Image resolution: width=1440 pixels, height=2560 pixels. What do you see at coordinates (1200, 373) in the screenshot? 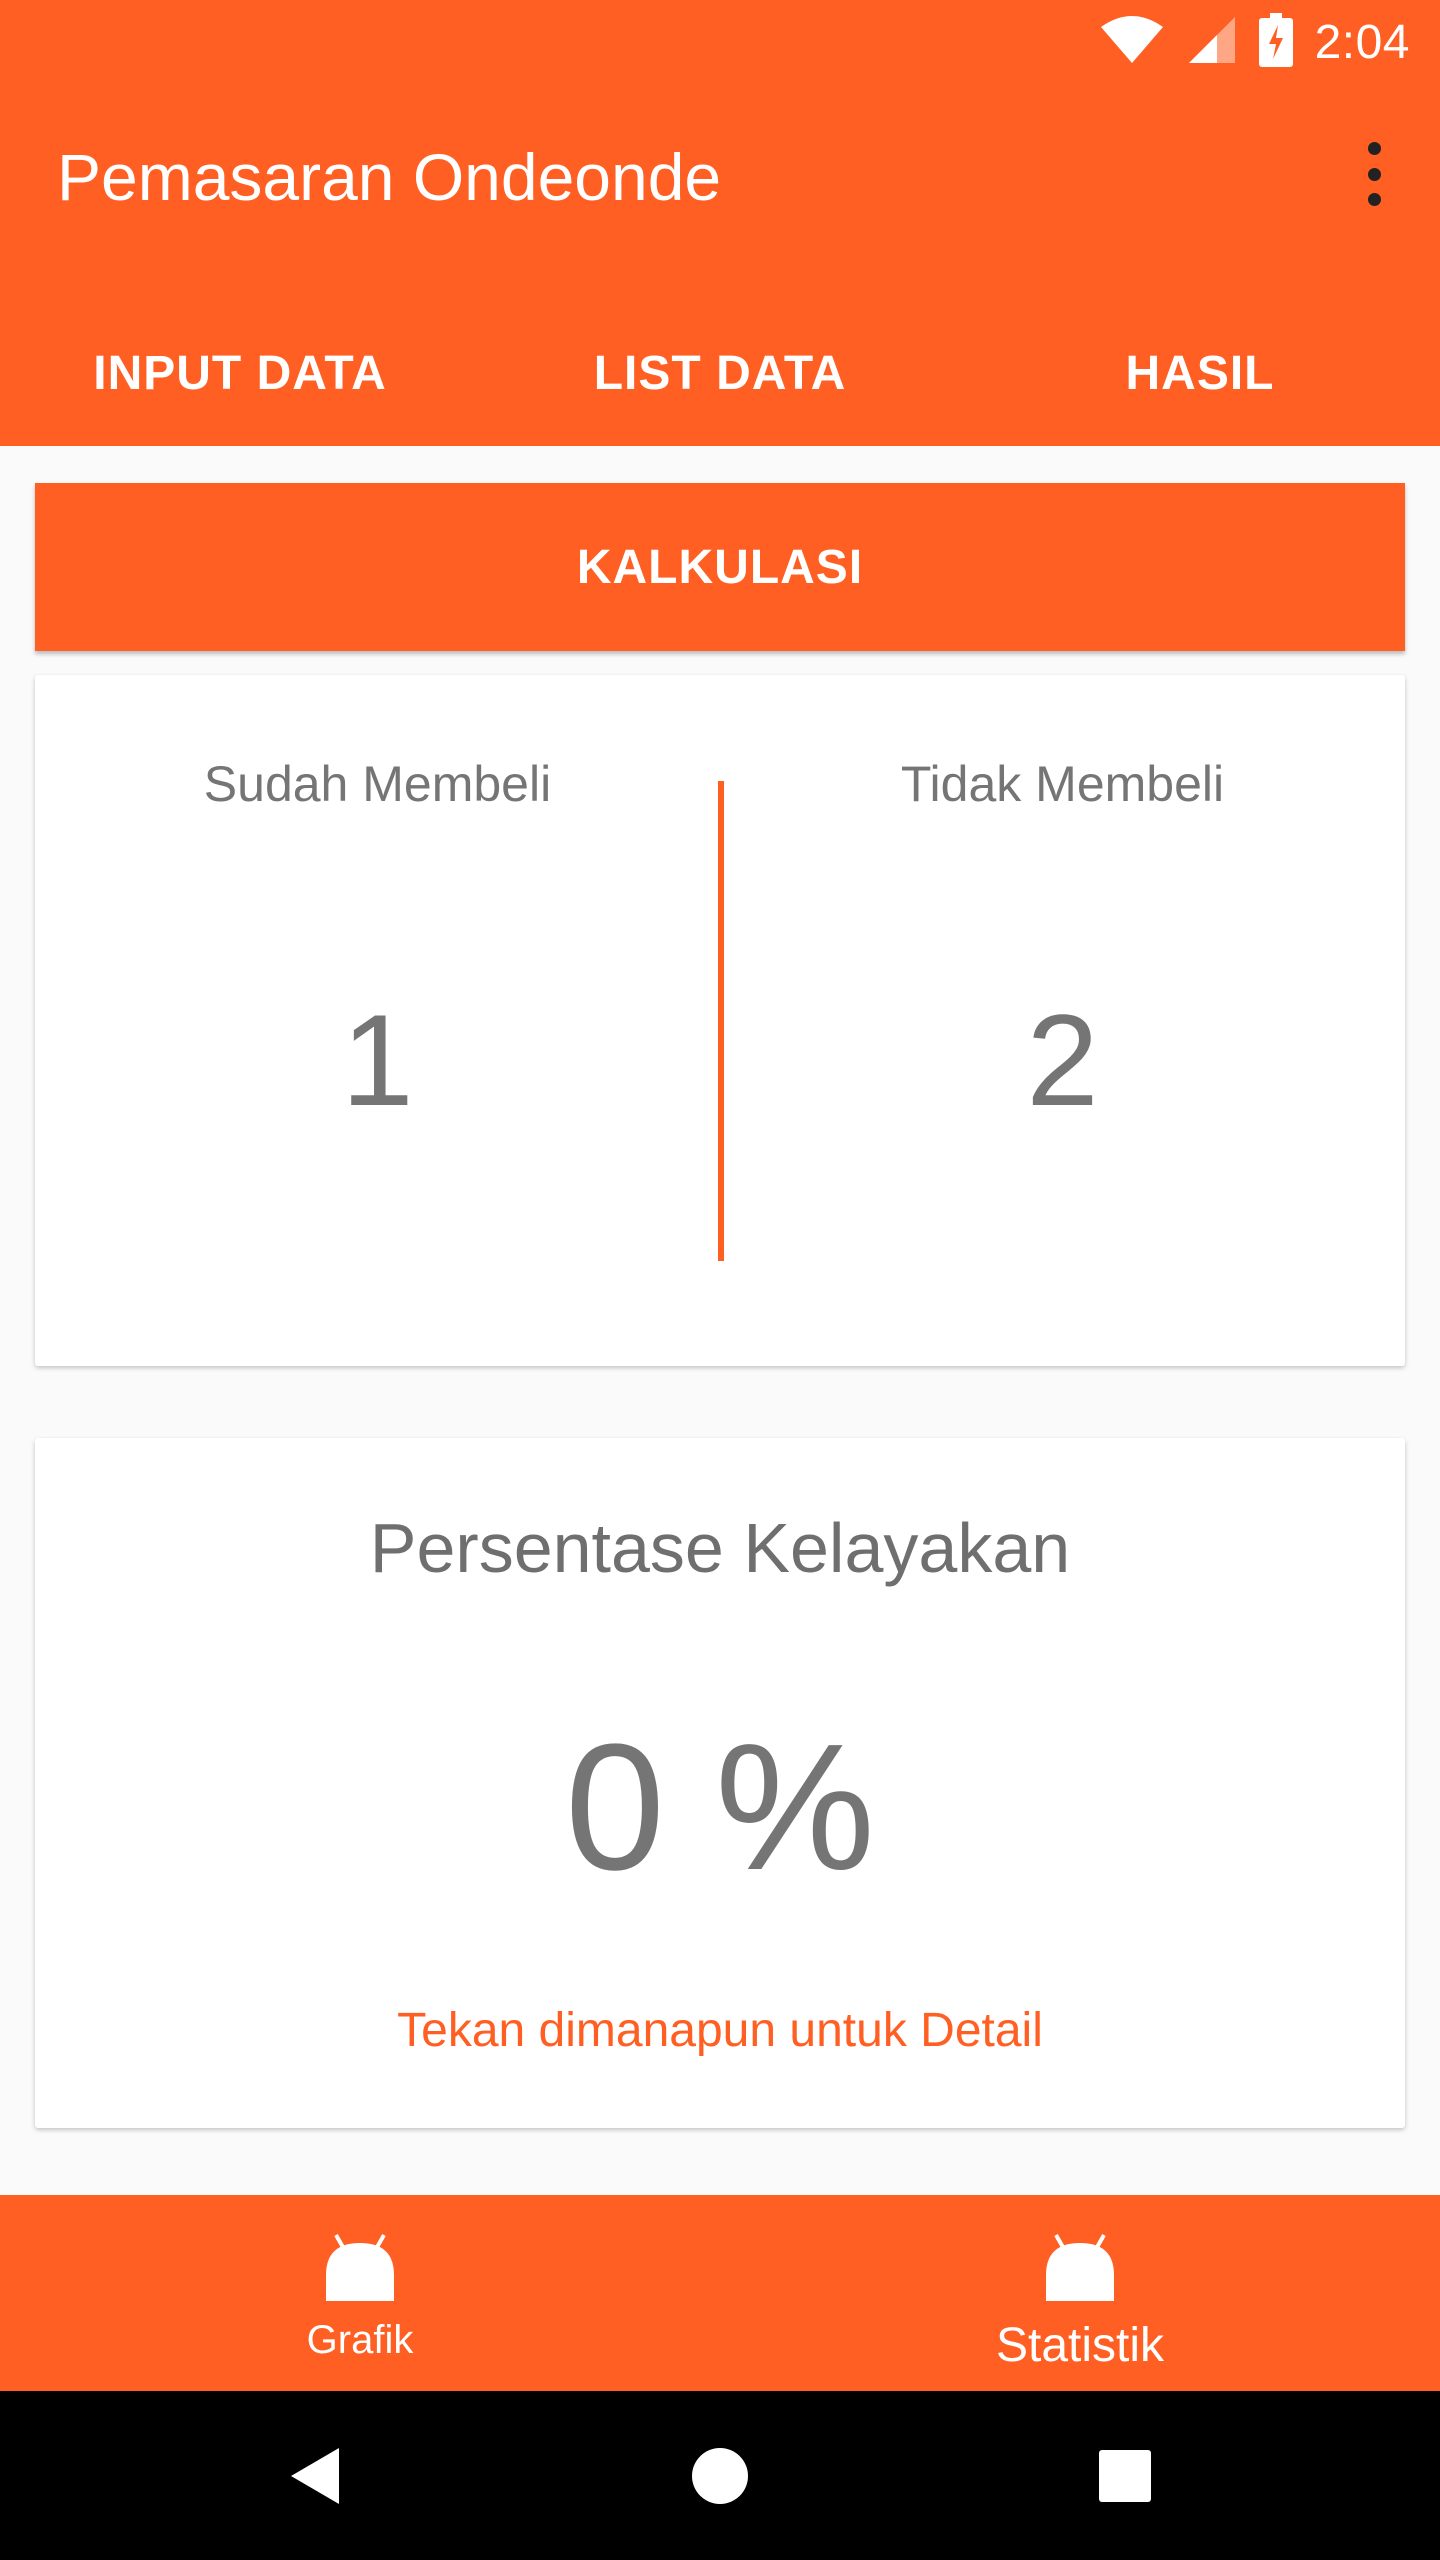
I see `tab-hasil: HASIL` at bounding box center [1200, 373].